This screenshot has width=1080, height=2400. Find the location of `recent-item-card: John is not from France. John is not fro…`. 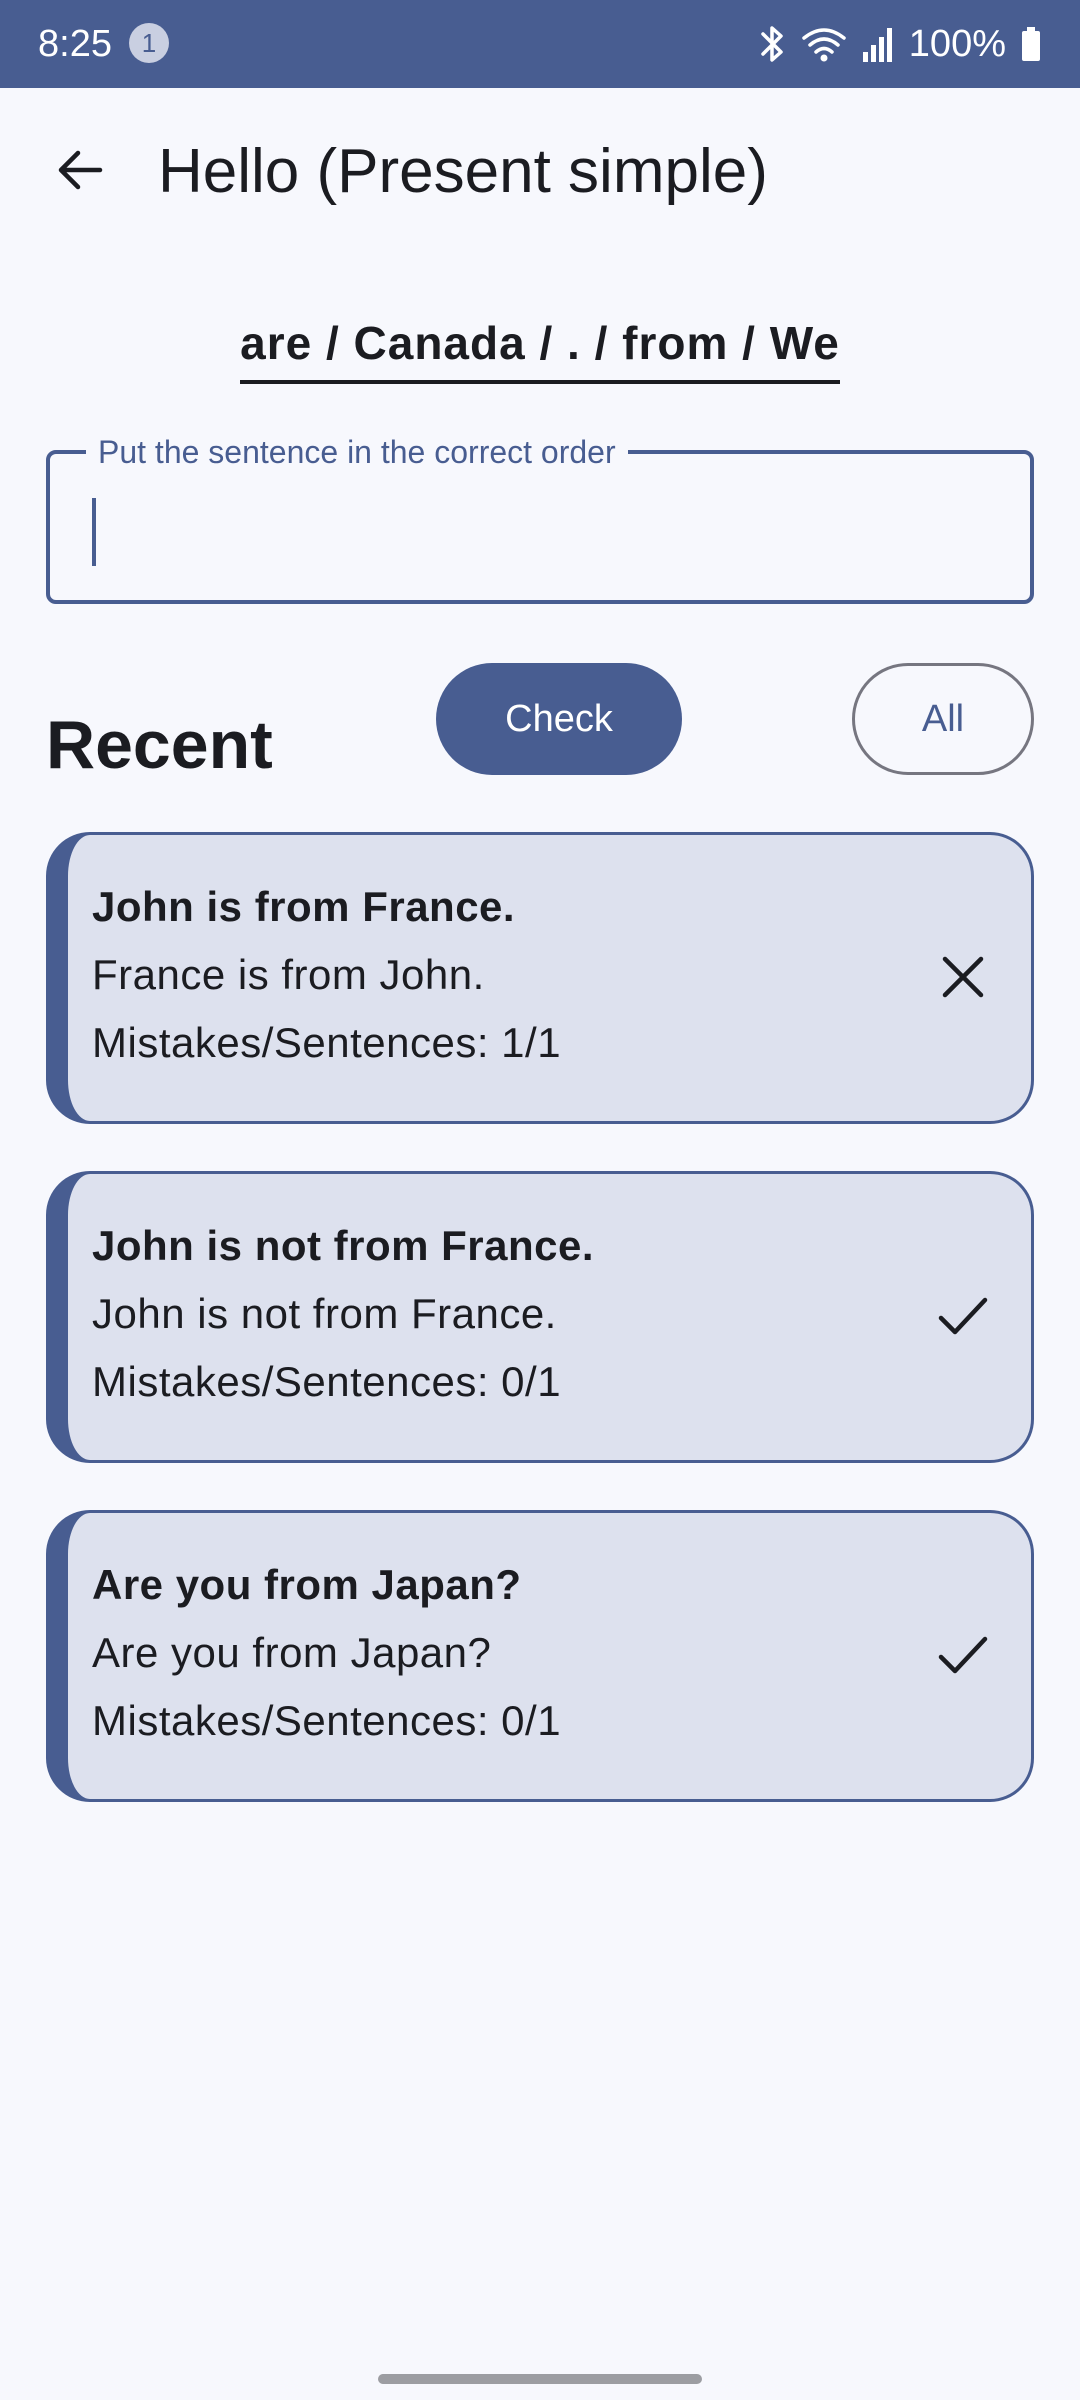

recent-item-card: John is not from France. John is not fro… is located at coordinates (540, 1317).